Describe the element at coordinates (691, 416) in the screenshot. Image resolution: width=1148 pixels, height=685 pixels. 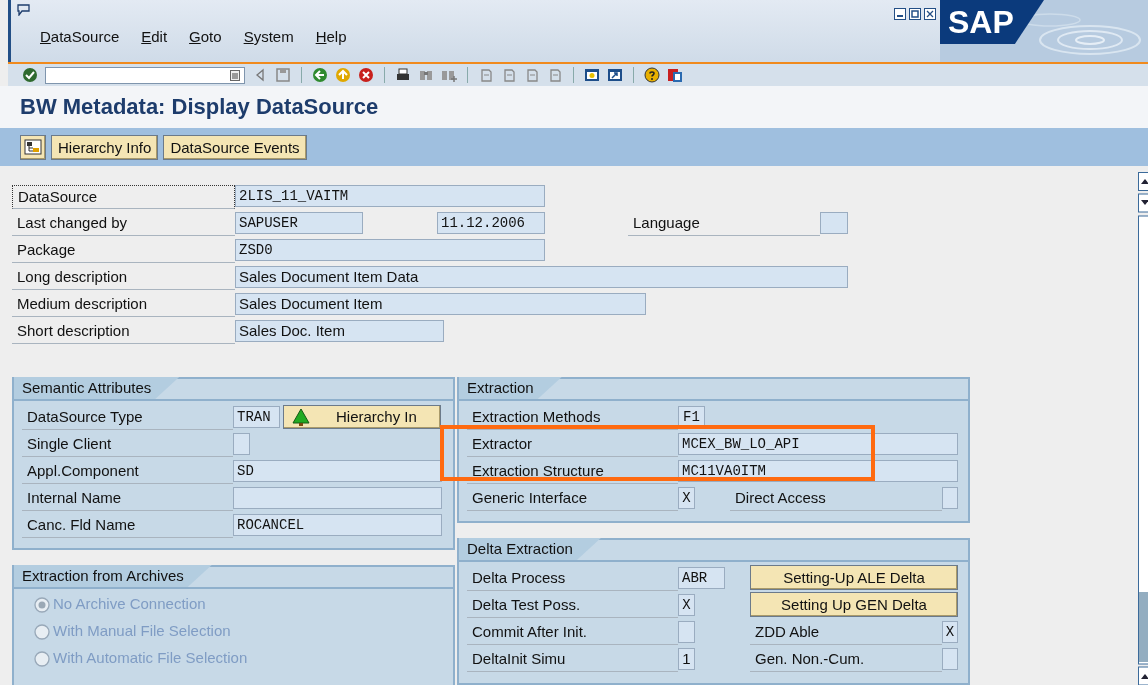
I see `input-field: F1` at that location.